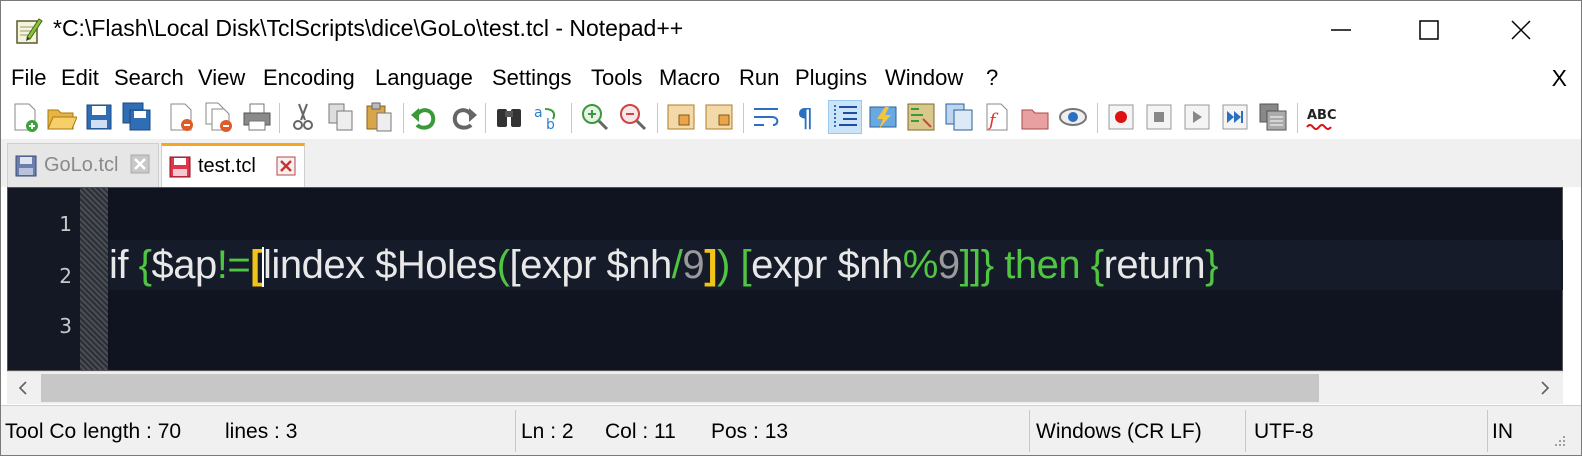 Image resolution: width=1582 pixels, height=456 pixels. What do you see at coordinates (1559, 78) in the screenshot?
I see `close-document-button: X` at bounding box center [1559, 78].